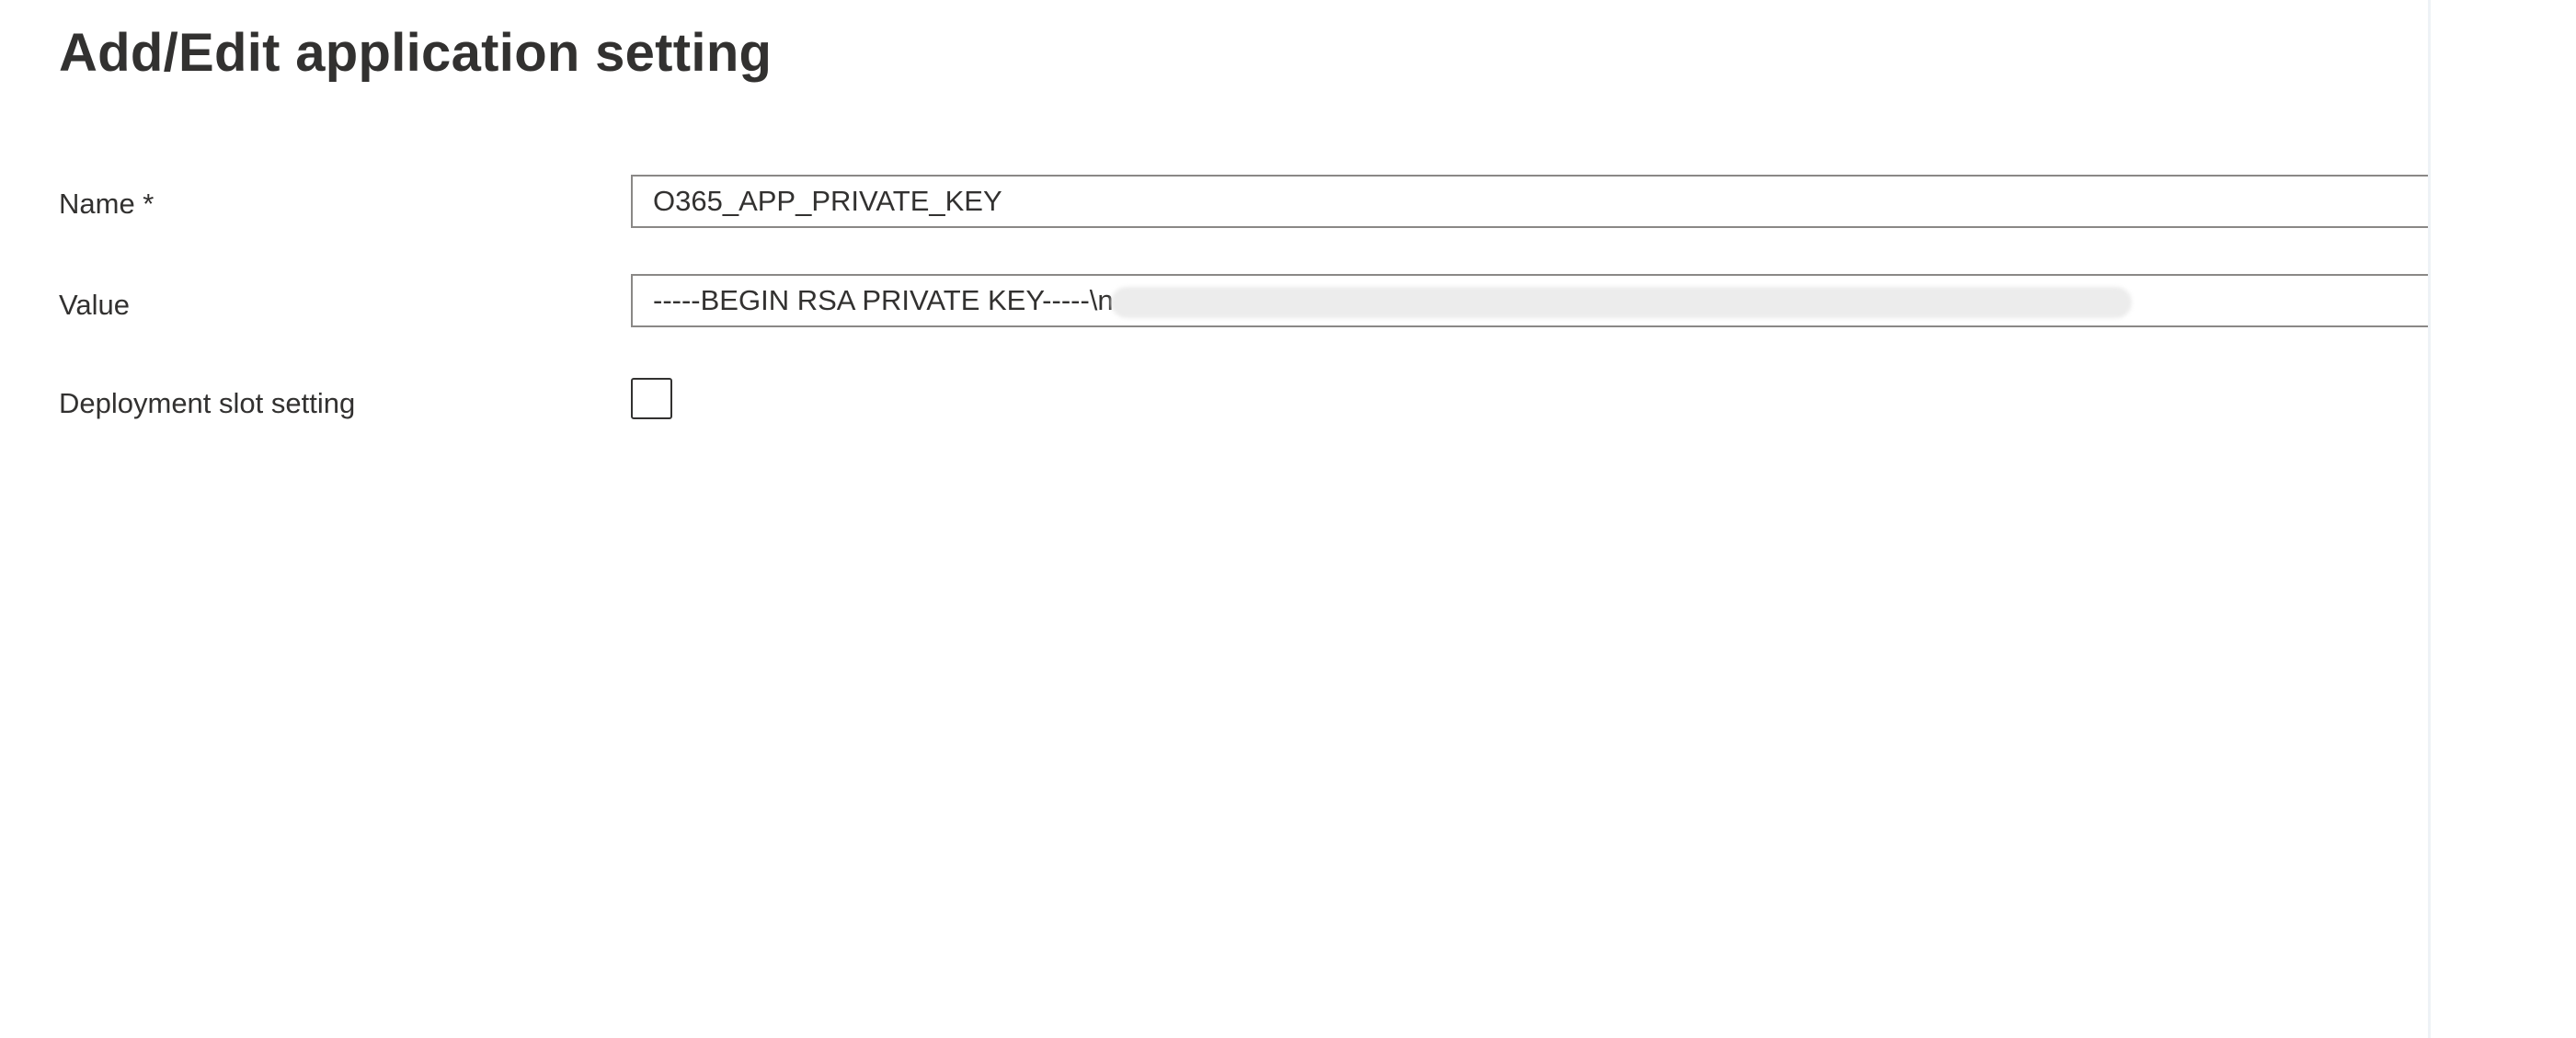 Image resolution: width=2576 pixels, height=1038 pixels. What do you see at coordinates (2502, 519) in the screenshot?
I see `background-edge` at bounding box center [2502, 519].